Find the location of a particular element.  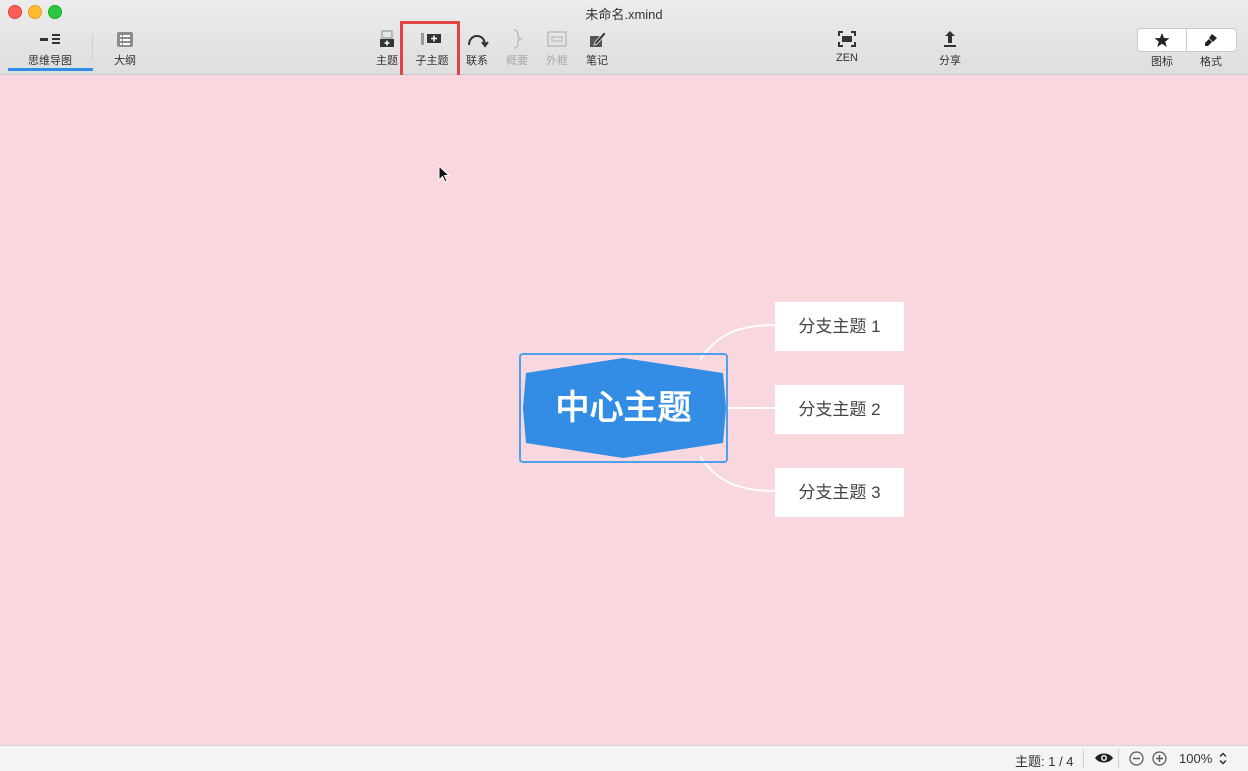

subtopic-highlight-box is located at coordinates (430, 50).